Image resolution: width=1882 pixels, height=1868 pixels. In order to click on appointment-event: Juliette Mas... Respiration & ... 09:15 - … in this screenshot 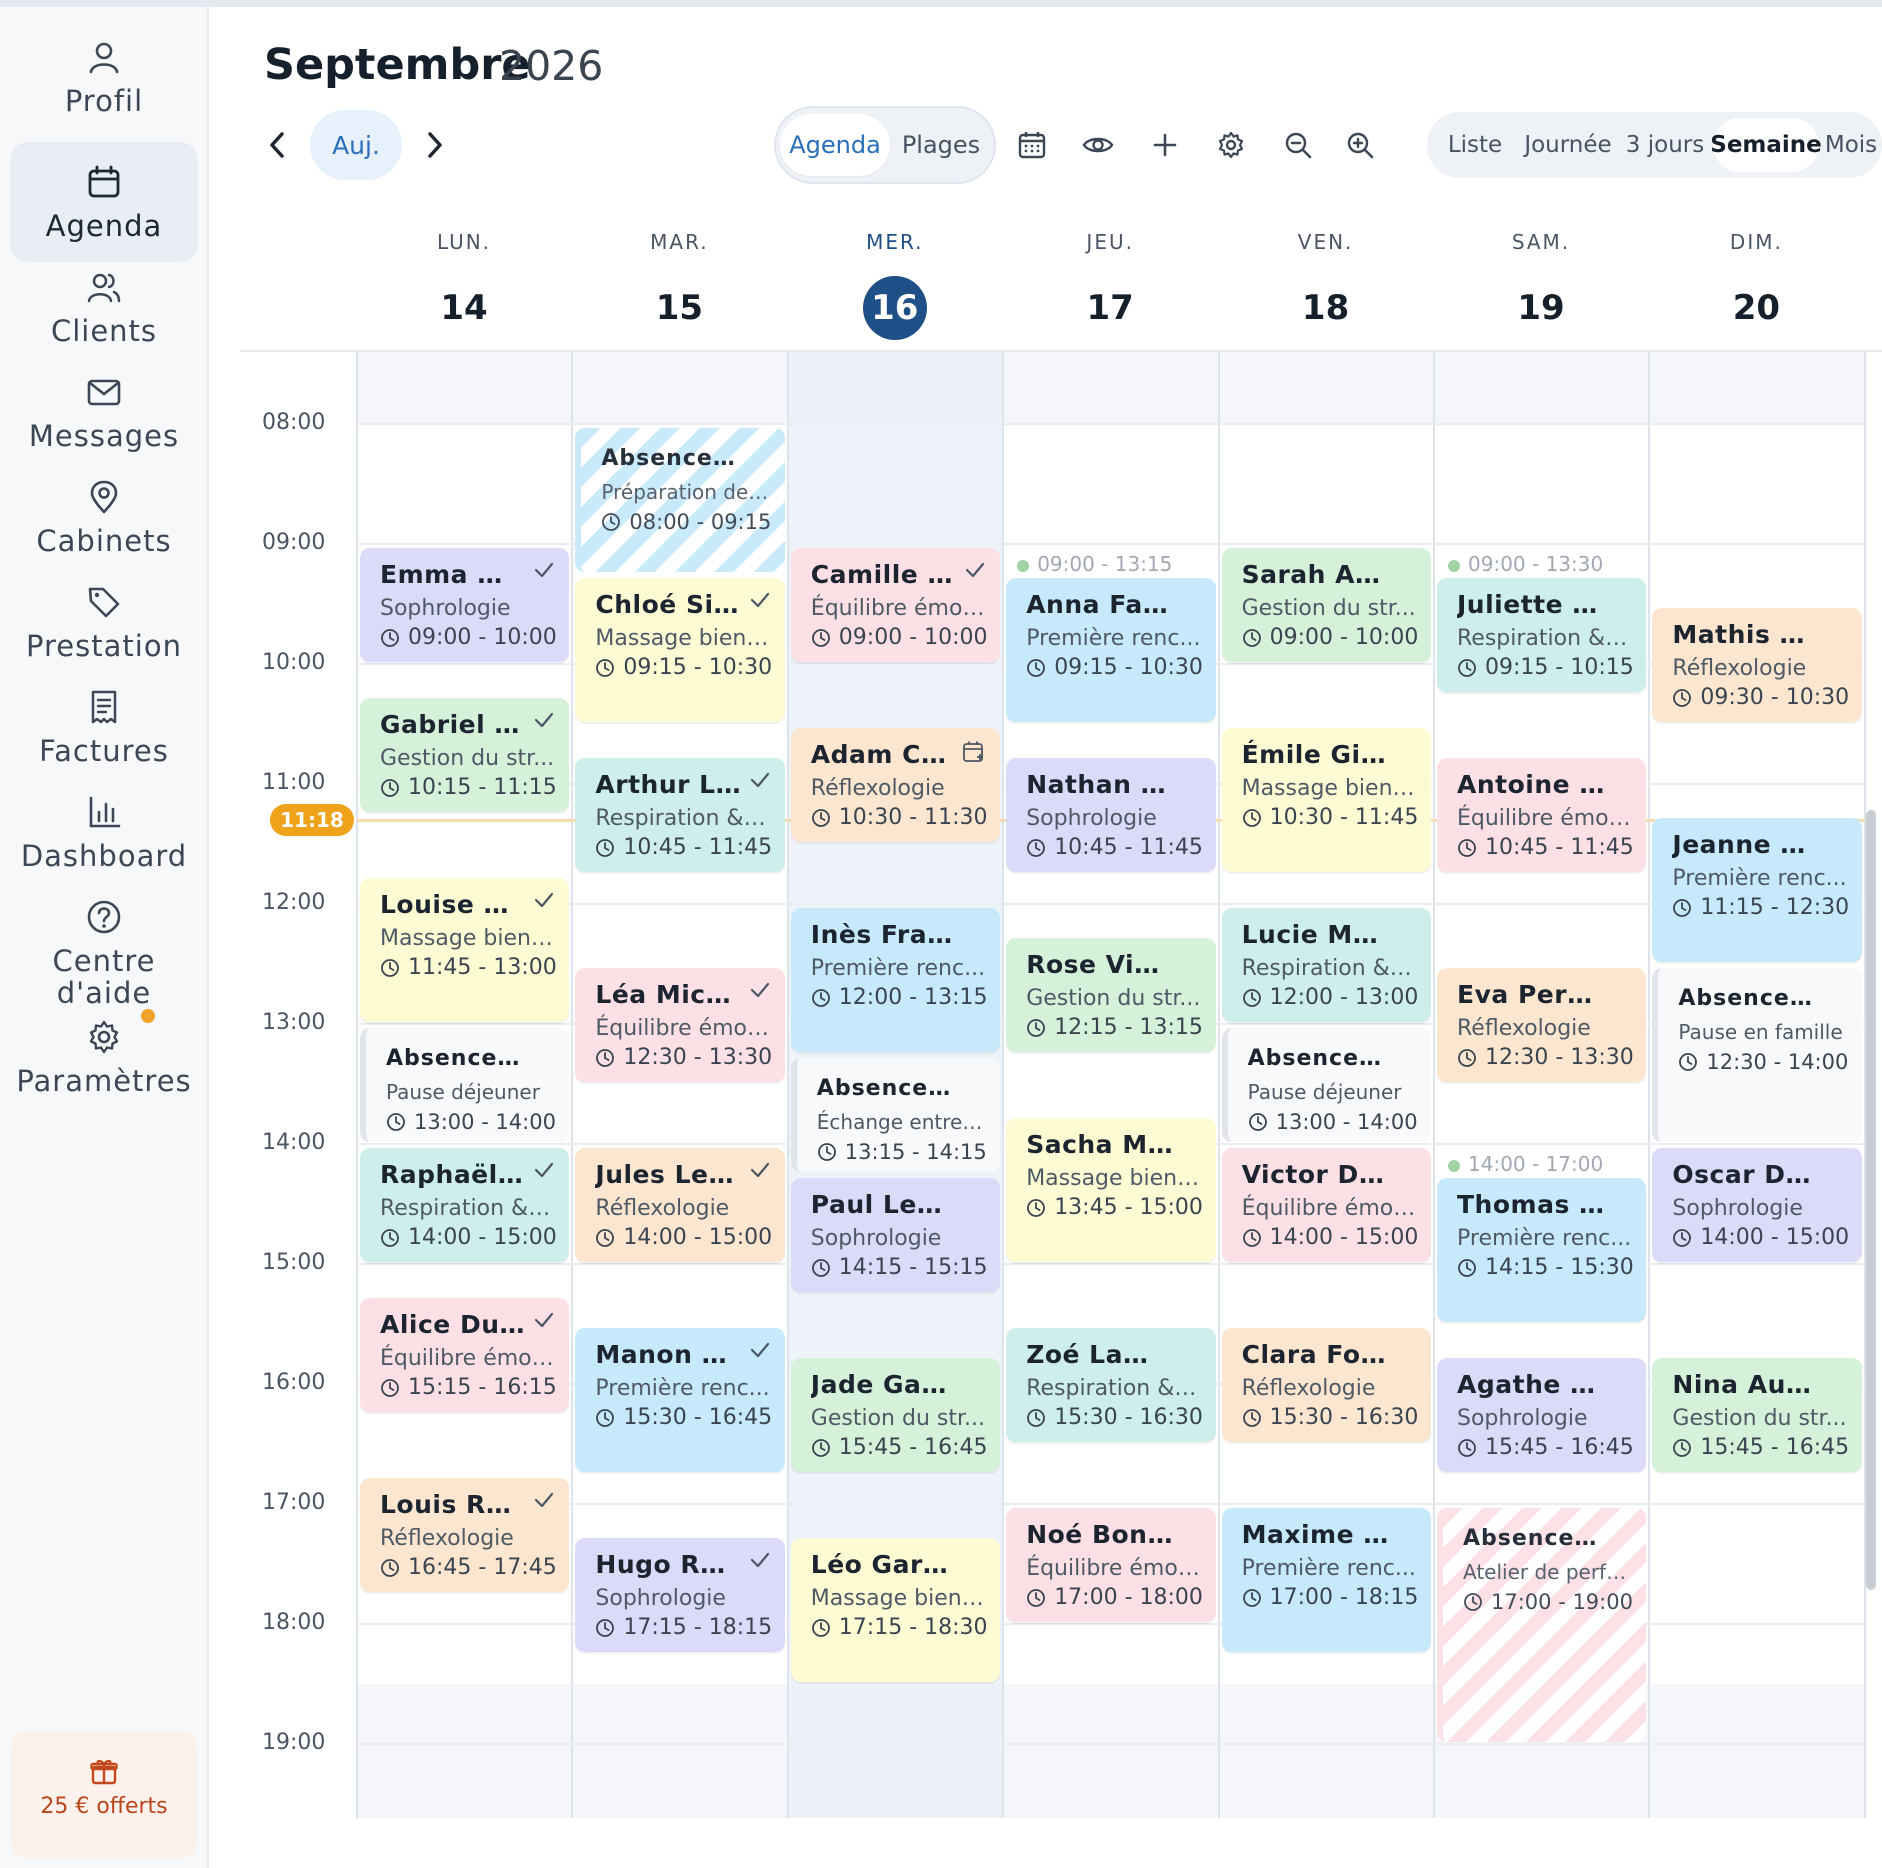, I will do `click(1542, 635)`.